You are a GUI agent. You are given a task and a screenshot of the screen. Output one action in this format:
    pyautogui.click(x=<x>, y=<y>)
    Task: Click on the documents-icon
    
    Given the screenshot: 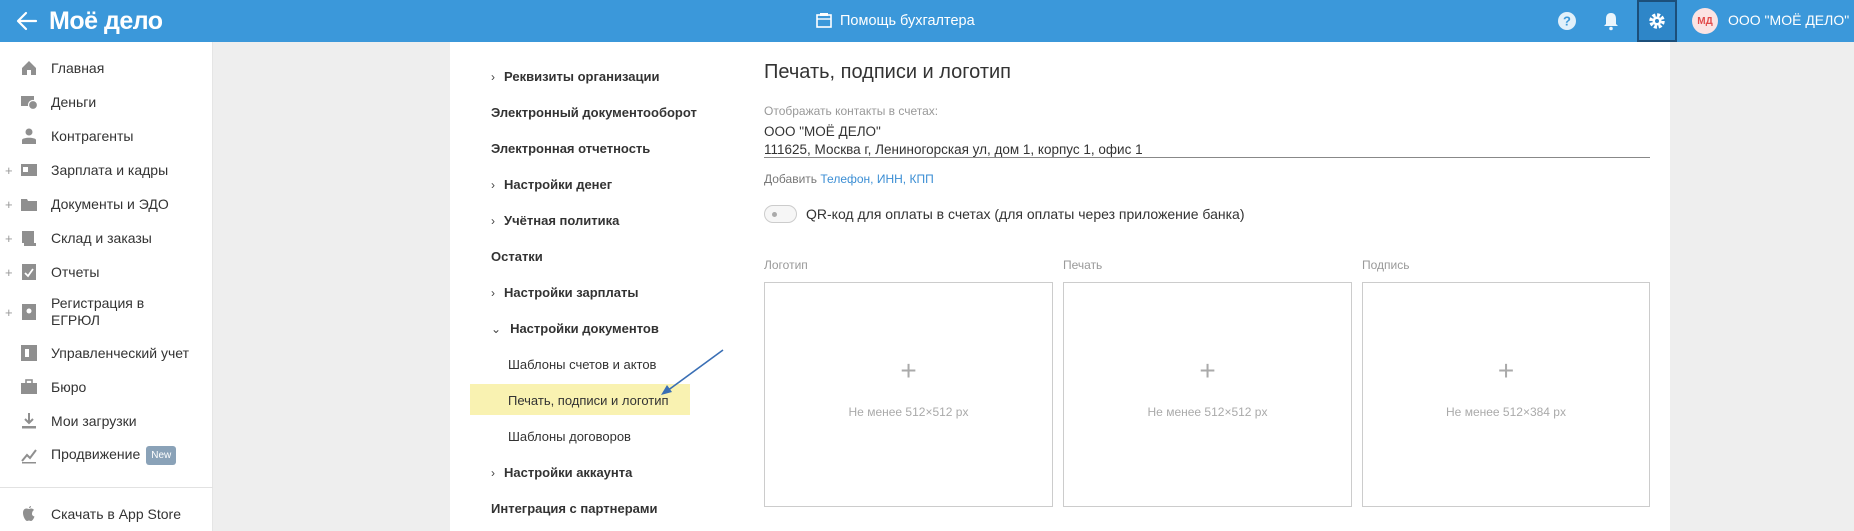 What is the action you would take?
    pyautogui.click(x=29, y=205)
    